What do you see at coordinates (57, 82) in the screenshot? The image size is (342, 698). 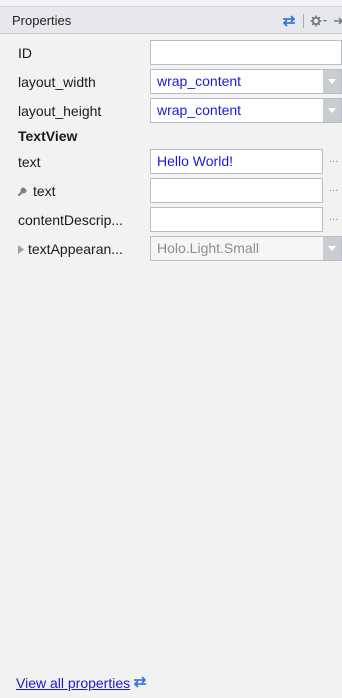 I see `property-label-layout-width: layout_width` at bounding box center [57, 82].